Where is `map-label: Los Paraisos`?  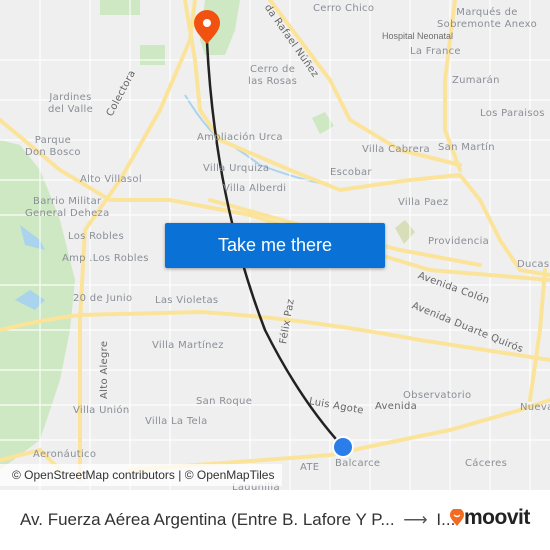 map-label: Los Paraisos is located at coordinates (512, 113).